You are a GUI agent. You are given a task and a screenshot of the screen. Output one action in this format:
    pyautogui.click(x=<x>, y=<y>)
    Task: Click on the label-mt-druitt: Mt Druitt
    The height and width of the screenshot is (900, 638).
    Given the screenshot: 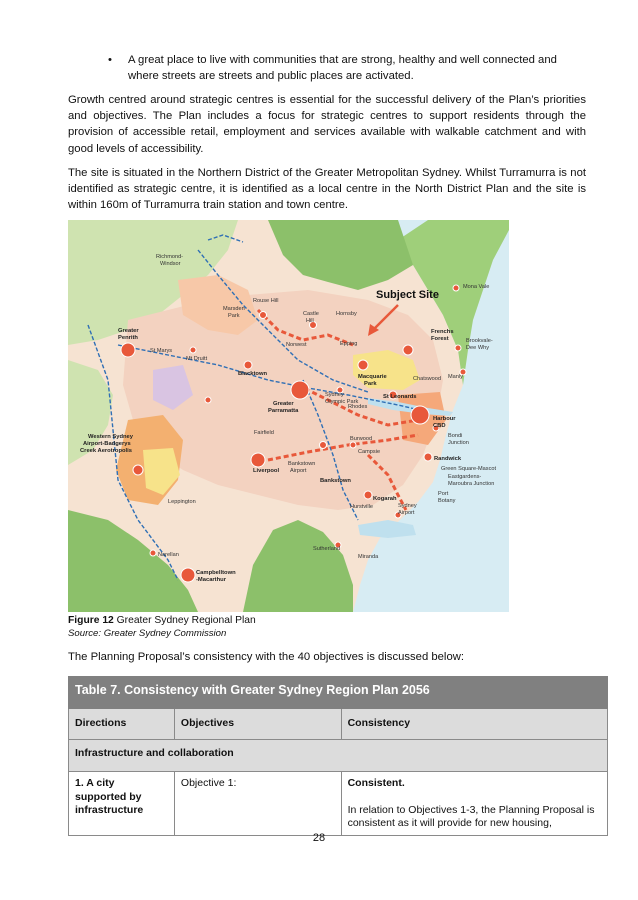 What is the action you would take?
    pyautogui.click(x=197, y=359)
    